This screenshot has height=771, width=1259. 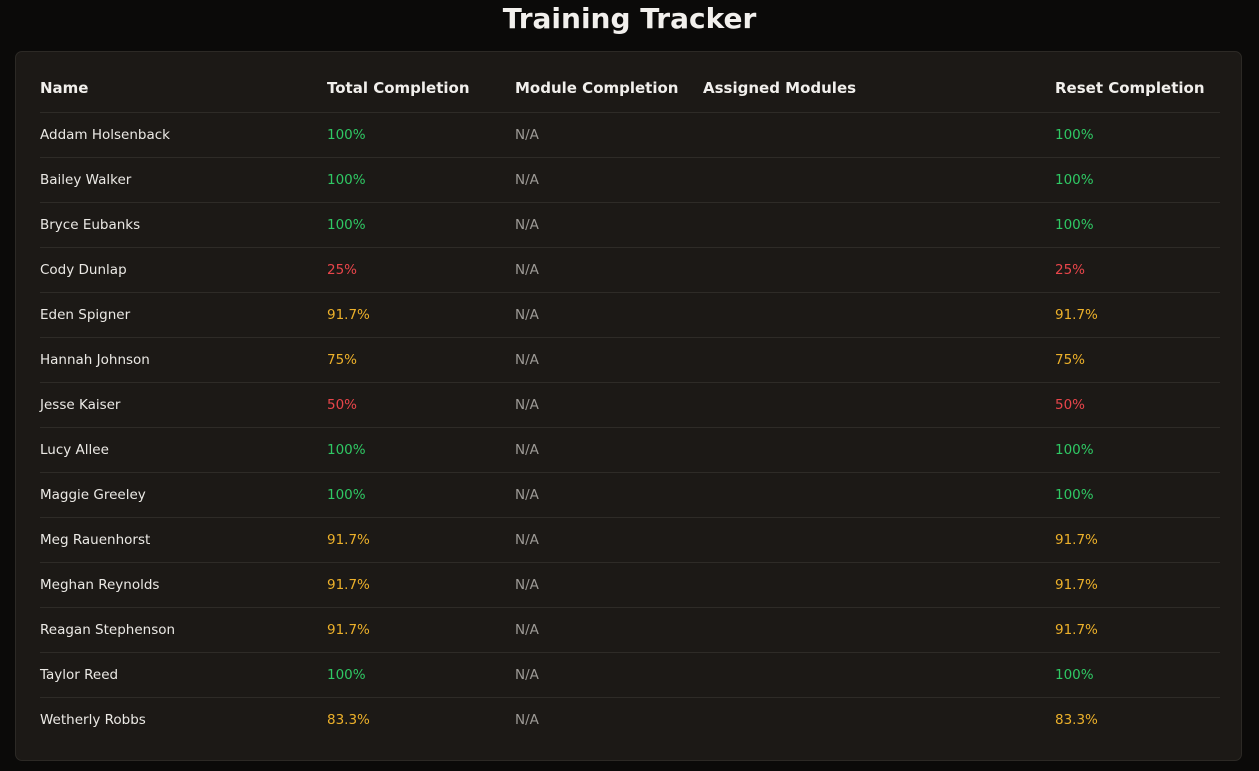 What do you see at coordinates (183, 405) in the screenshot?
I see `cell-name: Jesse Kaiser` at bounding box center [183, 405].